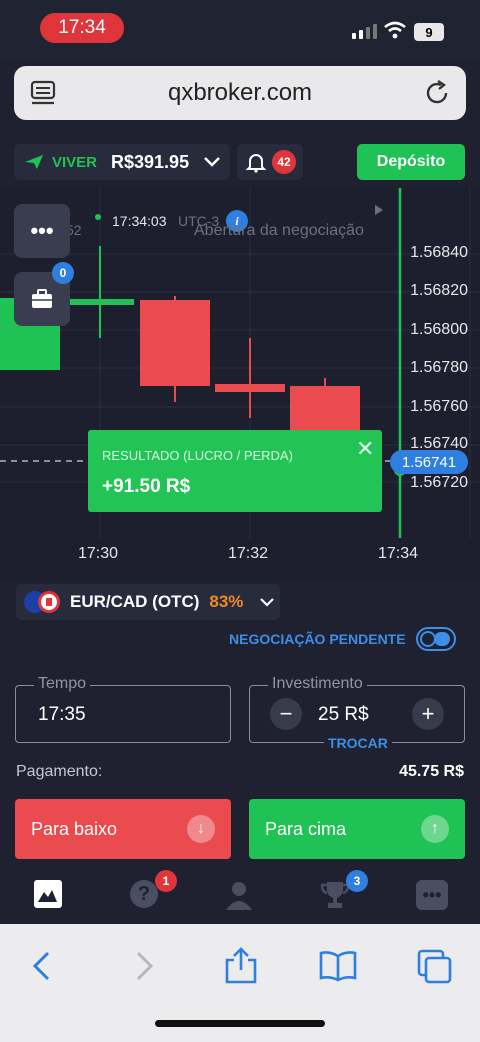 This screenshot has height=1042, width=480. I want to click on close-icon: ✕, so click(365, 449).